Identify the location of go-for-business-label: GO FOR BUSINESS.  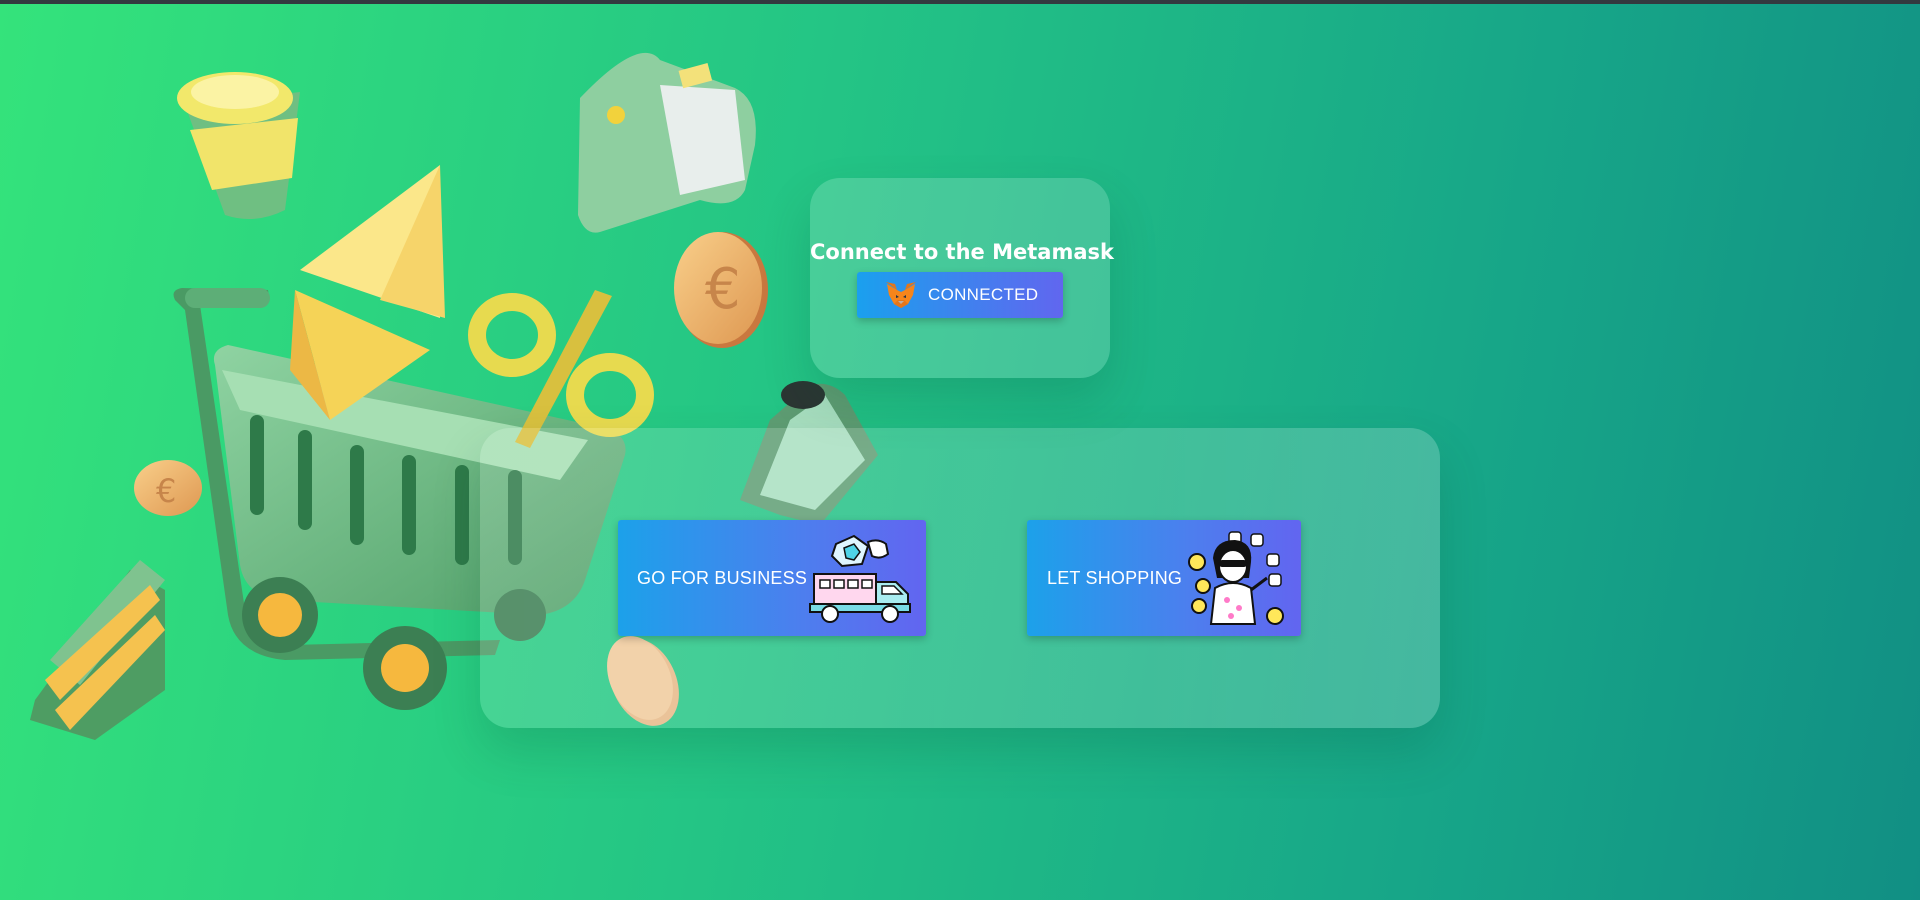
(722, 578).